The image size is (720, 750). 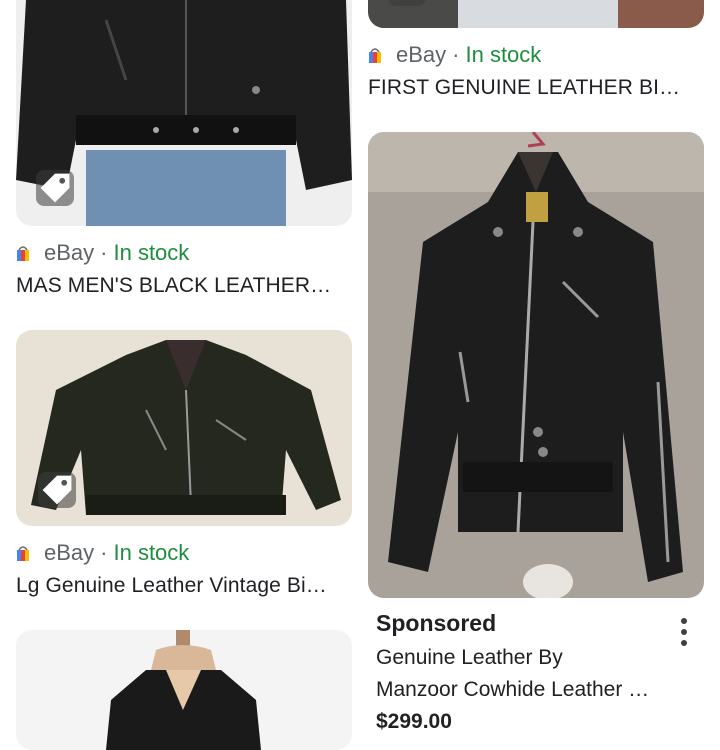 I want to click on sponsored-title-line2: Manzoor Cowhide Leather Jacket, so click(x=516, y=690).